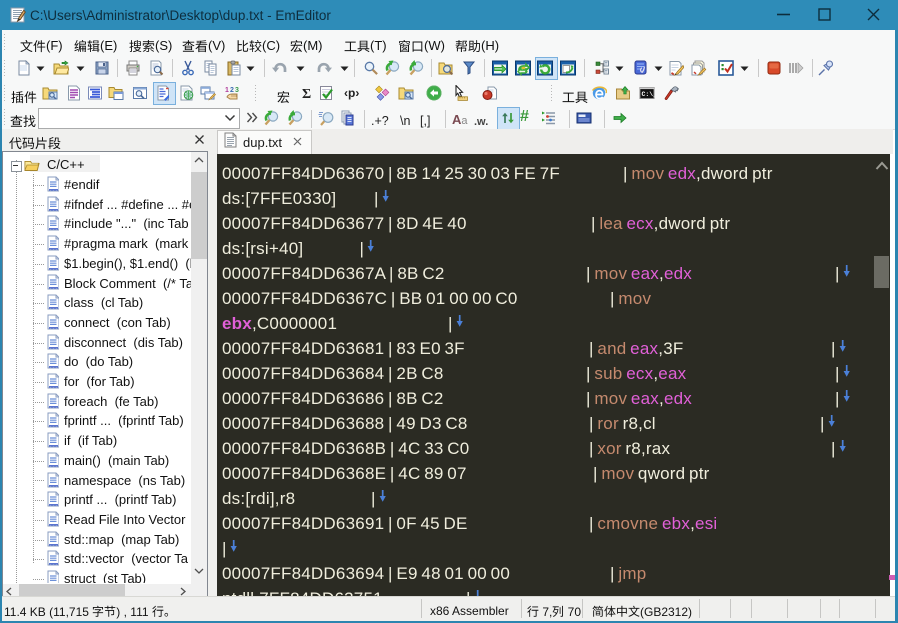 The height and width of the screenshot is (623, 898). What do you see at coordinates (351, 93) in the screenshot?
I see `svg-text: ‹p›` at bounding box center [351, 93].